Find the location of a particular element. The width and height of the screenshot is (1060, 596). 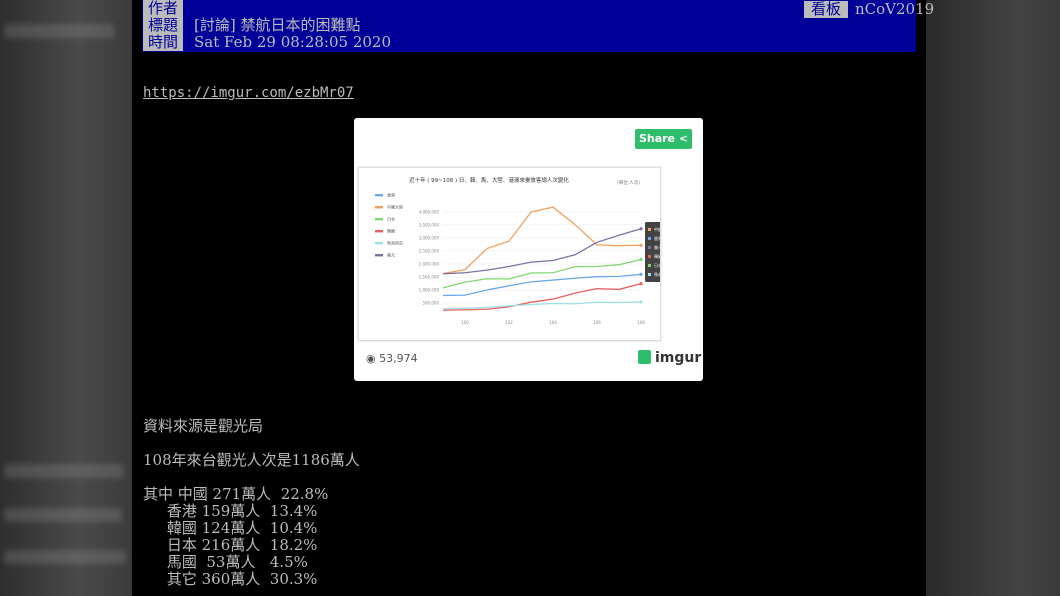

y-tick-label: 3,000,000 is located at coordinates (429, 237).